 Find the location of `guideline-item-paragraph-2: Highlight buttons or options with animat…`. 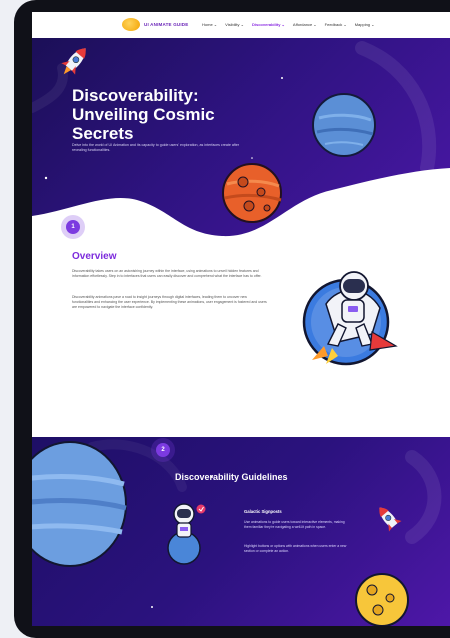

guideline-item-paragraph-2: Highlight buttons or options with animat… is located at coordinates (295, 548).